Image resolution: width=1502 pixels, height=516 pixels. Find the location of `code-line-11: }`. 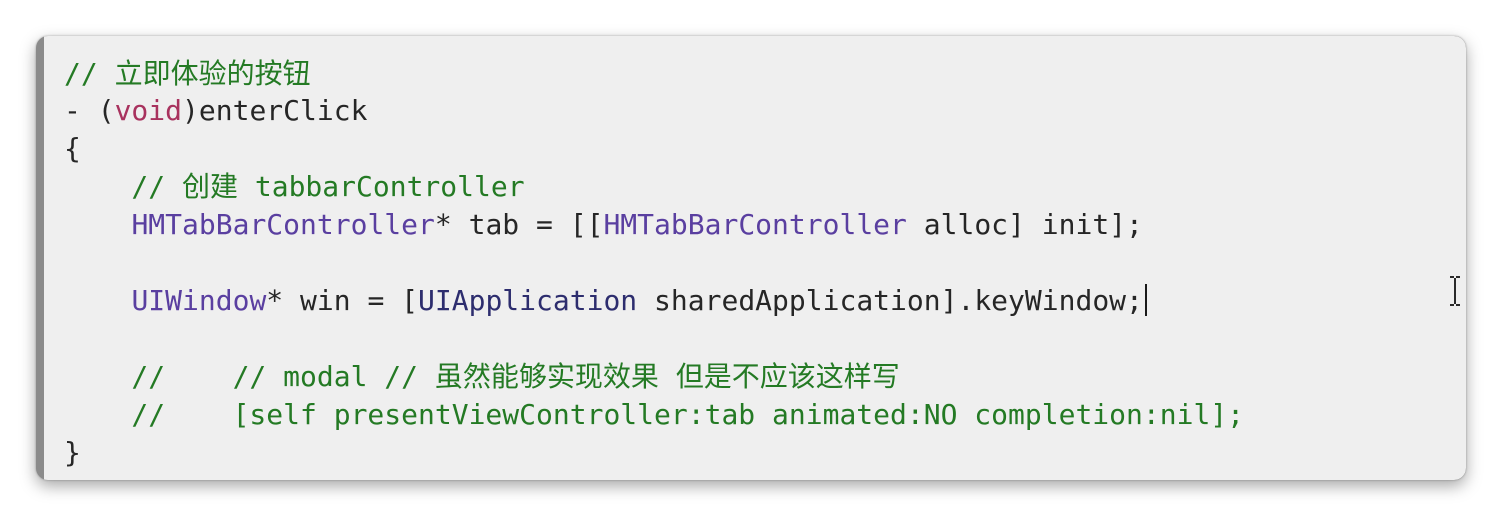

code-line-11: } is located at coordinates (72, 453).